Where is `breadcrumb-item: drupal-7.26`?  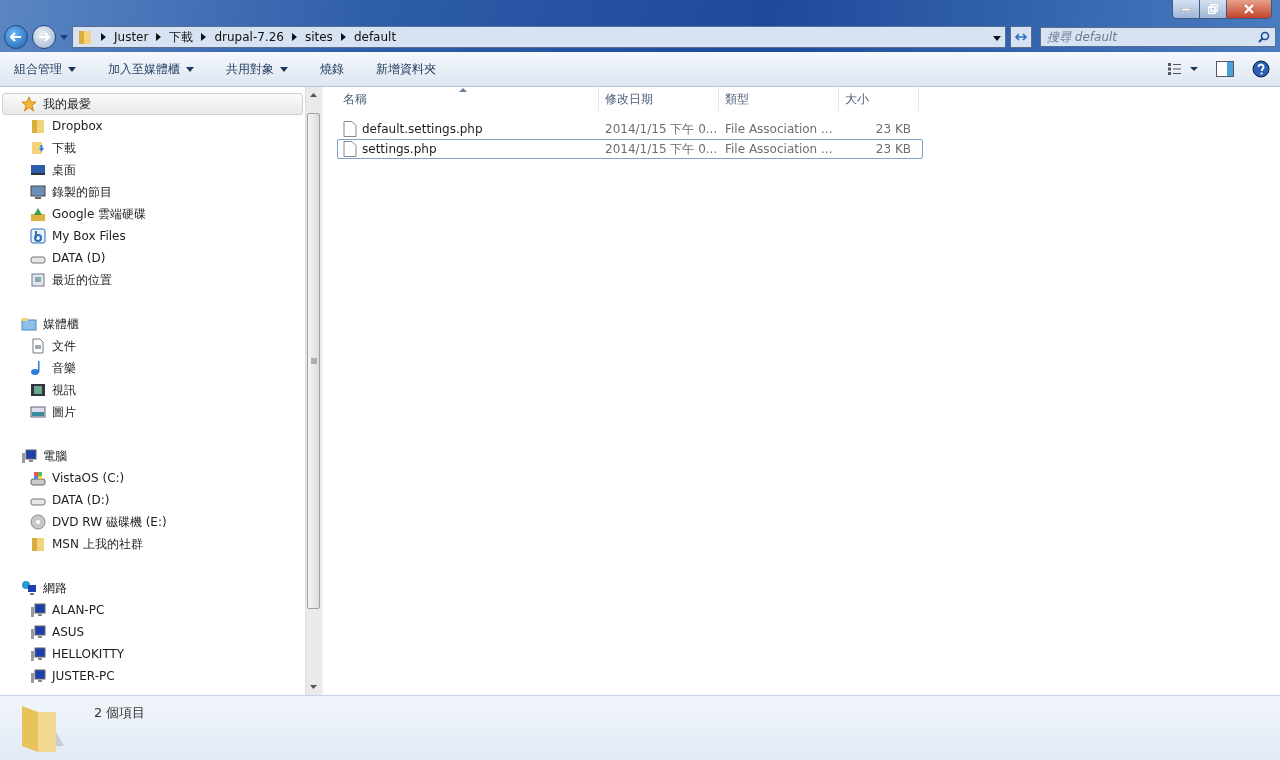 breadcrumb-item: drupal-7.26 is located at coordinates (249, 37).